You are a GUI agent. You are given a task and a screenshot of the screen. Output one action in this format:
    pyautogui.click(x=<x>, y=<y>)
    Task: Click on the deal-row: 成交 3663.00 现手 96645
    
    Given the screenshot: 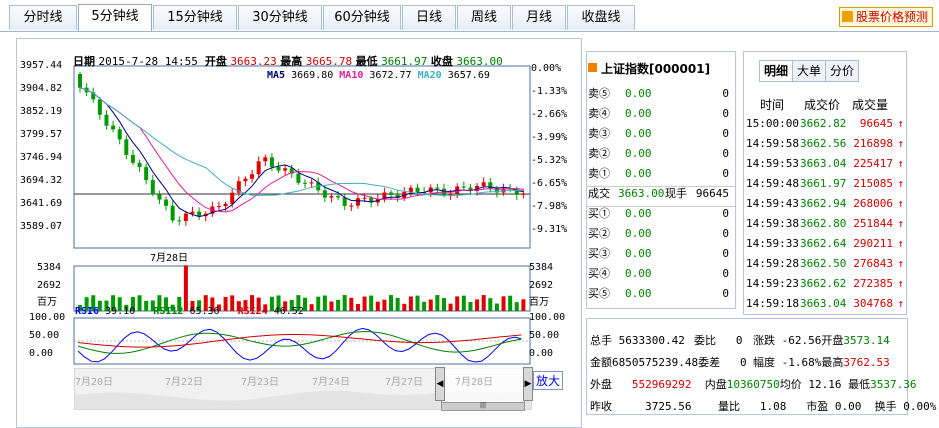 What is the action you would take?
    pyautogui.click(x=661, y=194)
    